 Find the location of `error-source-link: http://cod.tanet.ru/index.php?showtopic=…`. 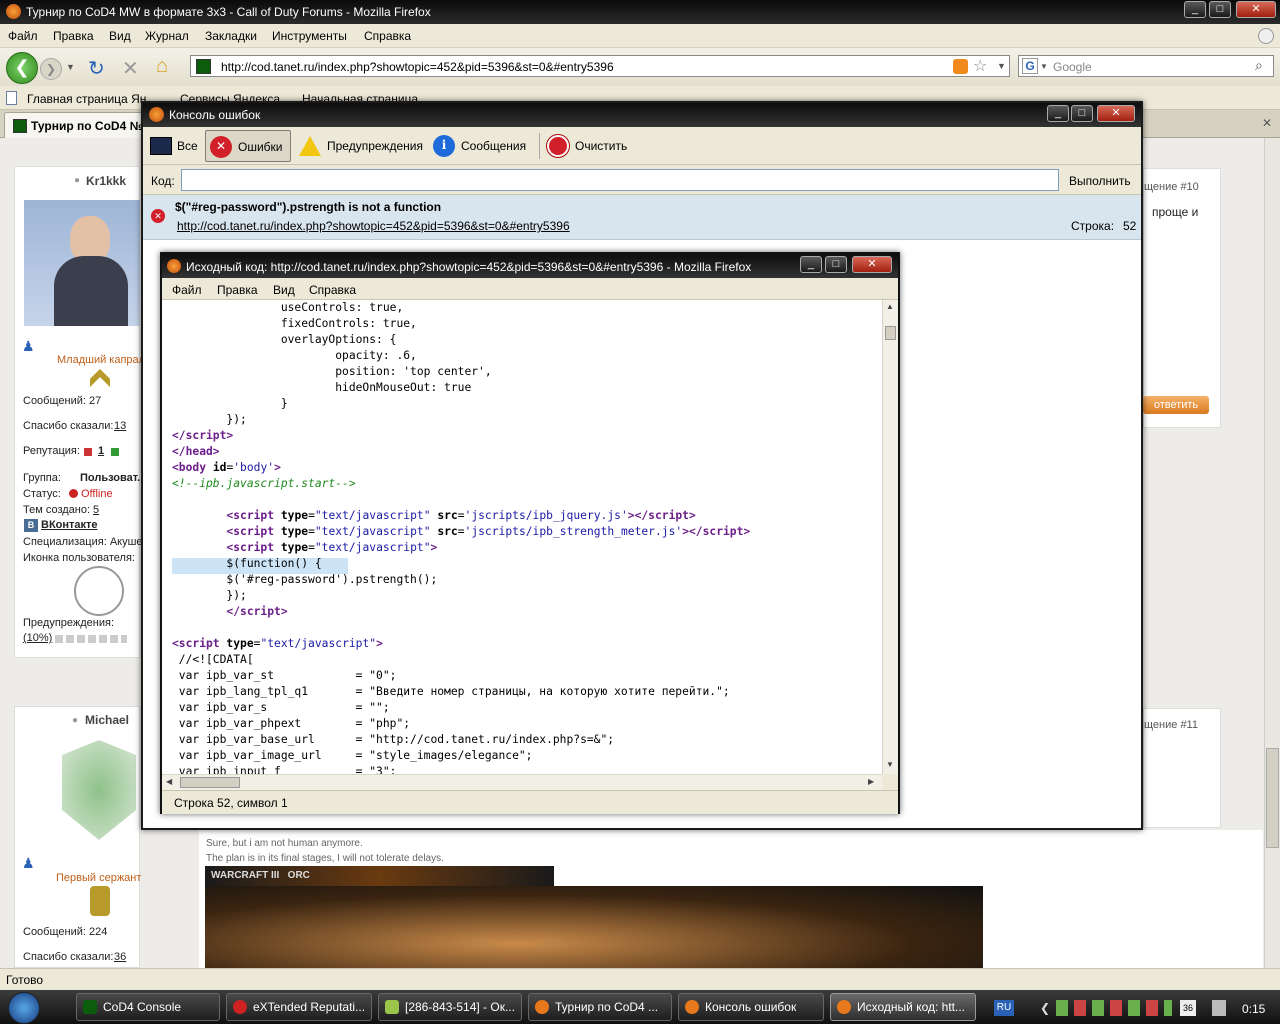

error-source-link: http://cod.tanet.ru/index.php?showtopic=… is located at coordinates (373, 226).